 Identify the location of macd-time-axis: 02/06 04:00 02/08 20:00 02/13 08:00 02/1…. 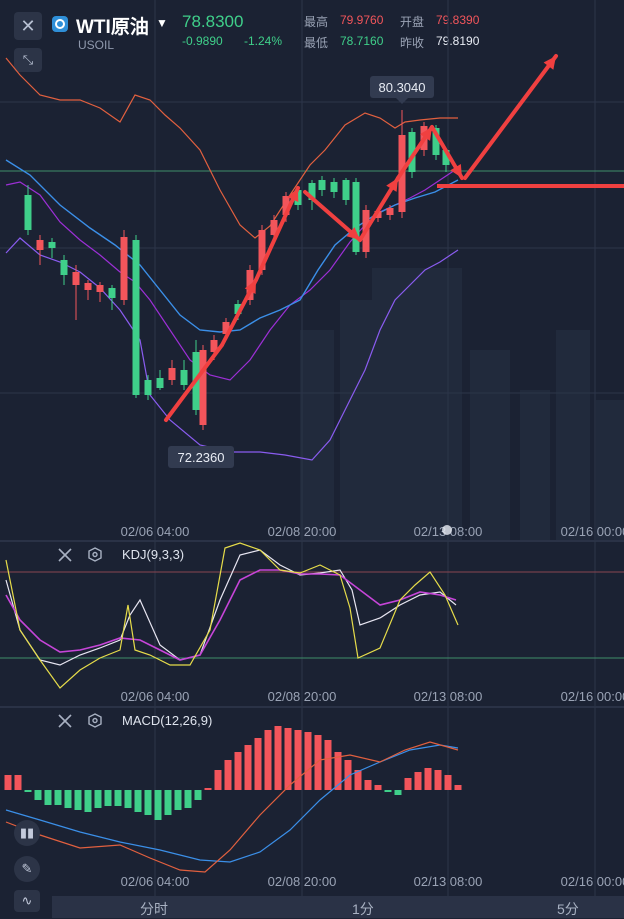
(372, 881).